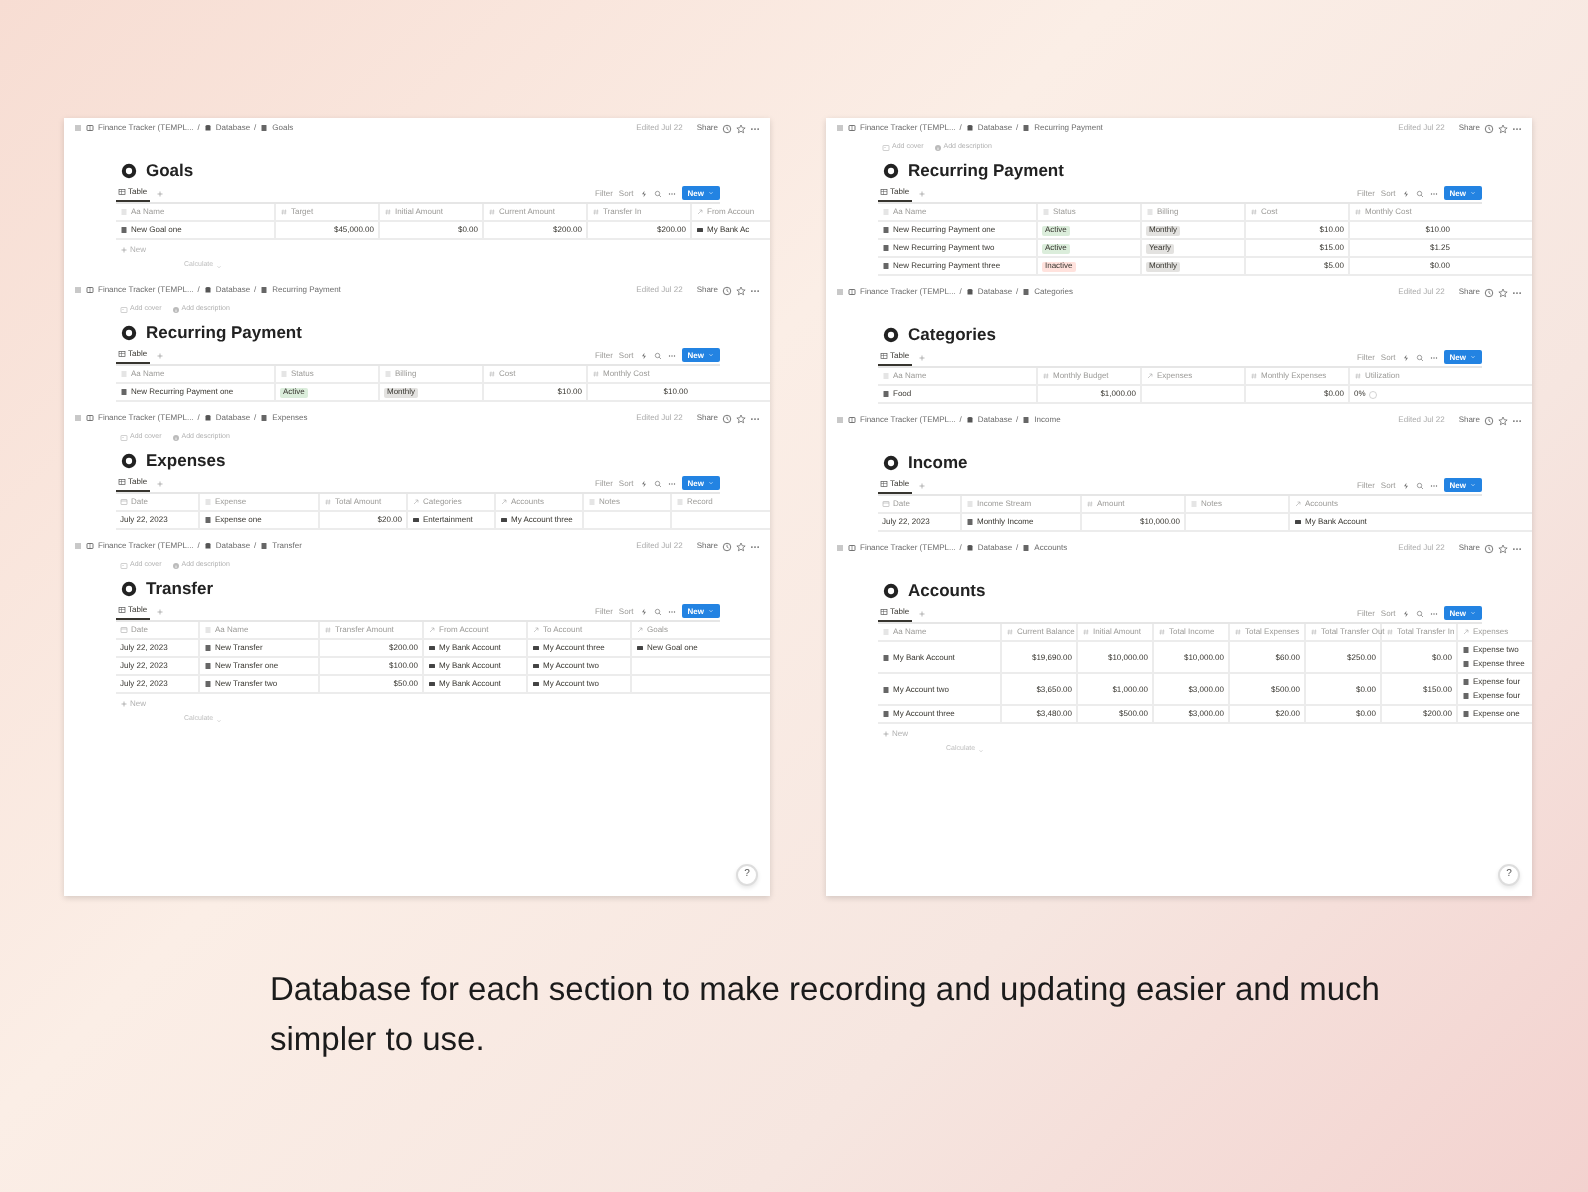 The width and height of the screenshot is (1588, 1192). Describe the element at coordinates (826, 1016) in the screenshot. I see `caption-text: Database for each section to make recording and updating easier and much simpler to use.` at that location.